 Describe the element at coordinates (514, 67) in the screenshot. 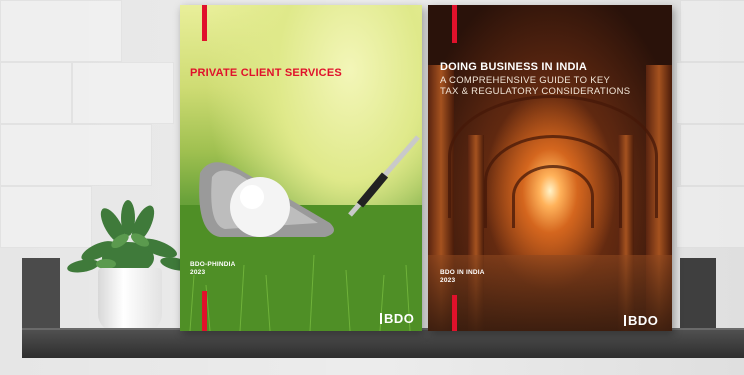

I see `book-title: DOING BUSINESS IN INDIA` at that location.